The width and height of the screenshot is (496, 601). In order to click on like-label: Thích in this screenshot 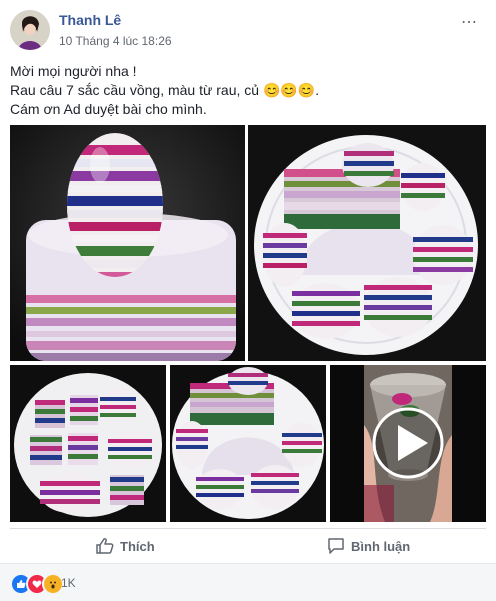, I will do `click(137, 546)`.